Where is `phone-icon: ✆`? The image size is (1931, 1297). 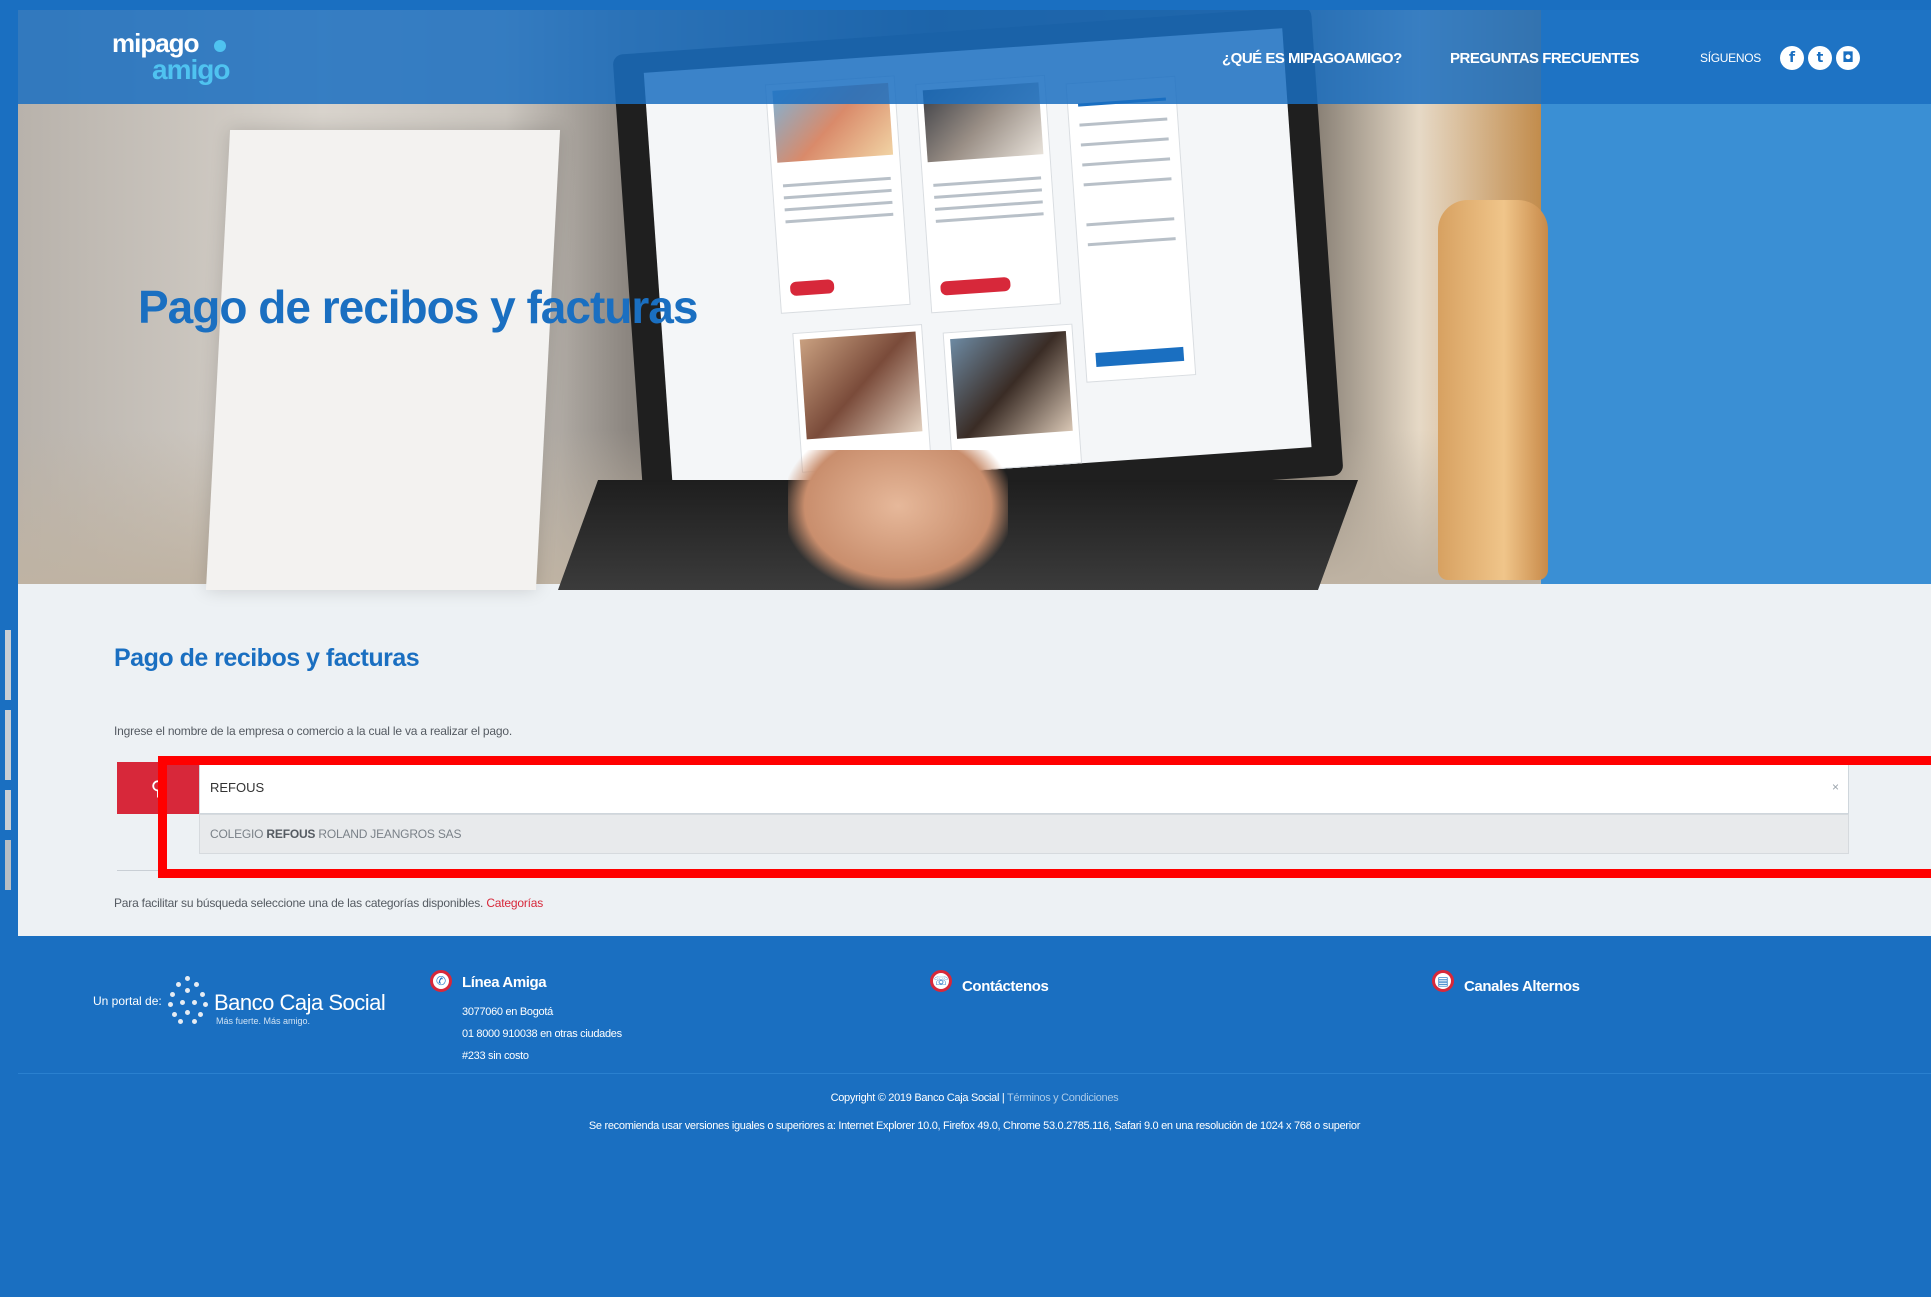
phone-icon: ✆ is located at coordinates (441, 981).